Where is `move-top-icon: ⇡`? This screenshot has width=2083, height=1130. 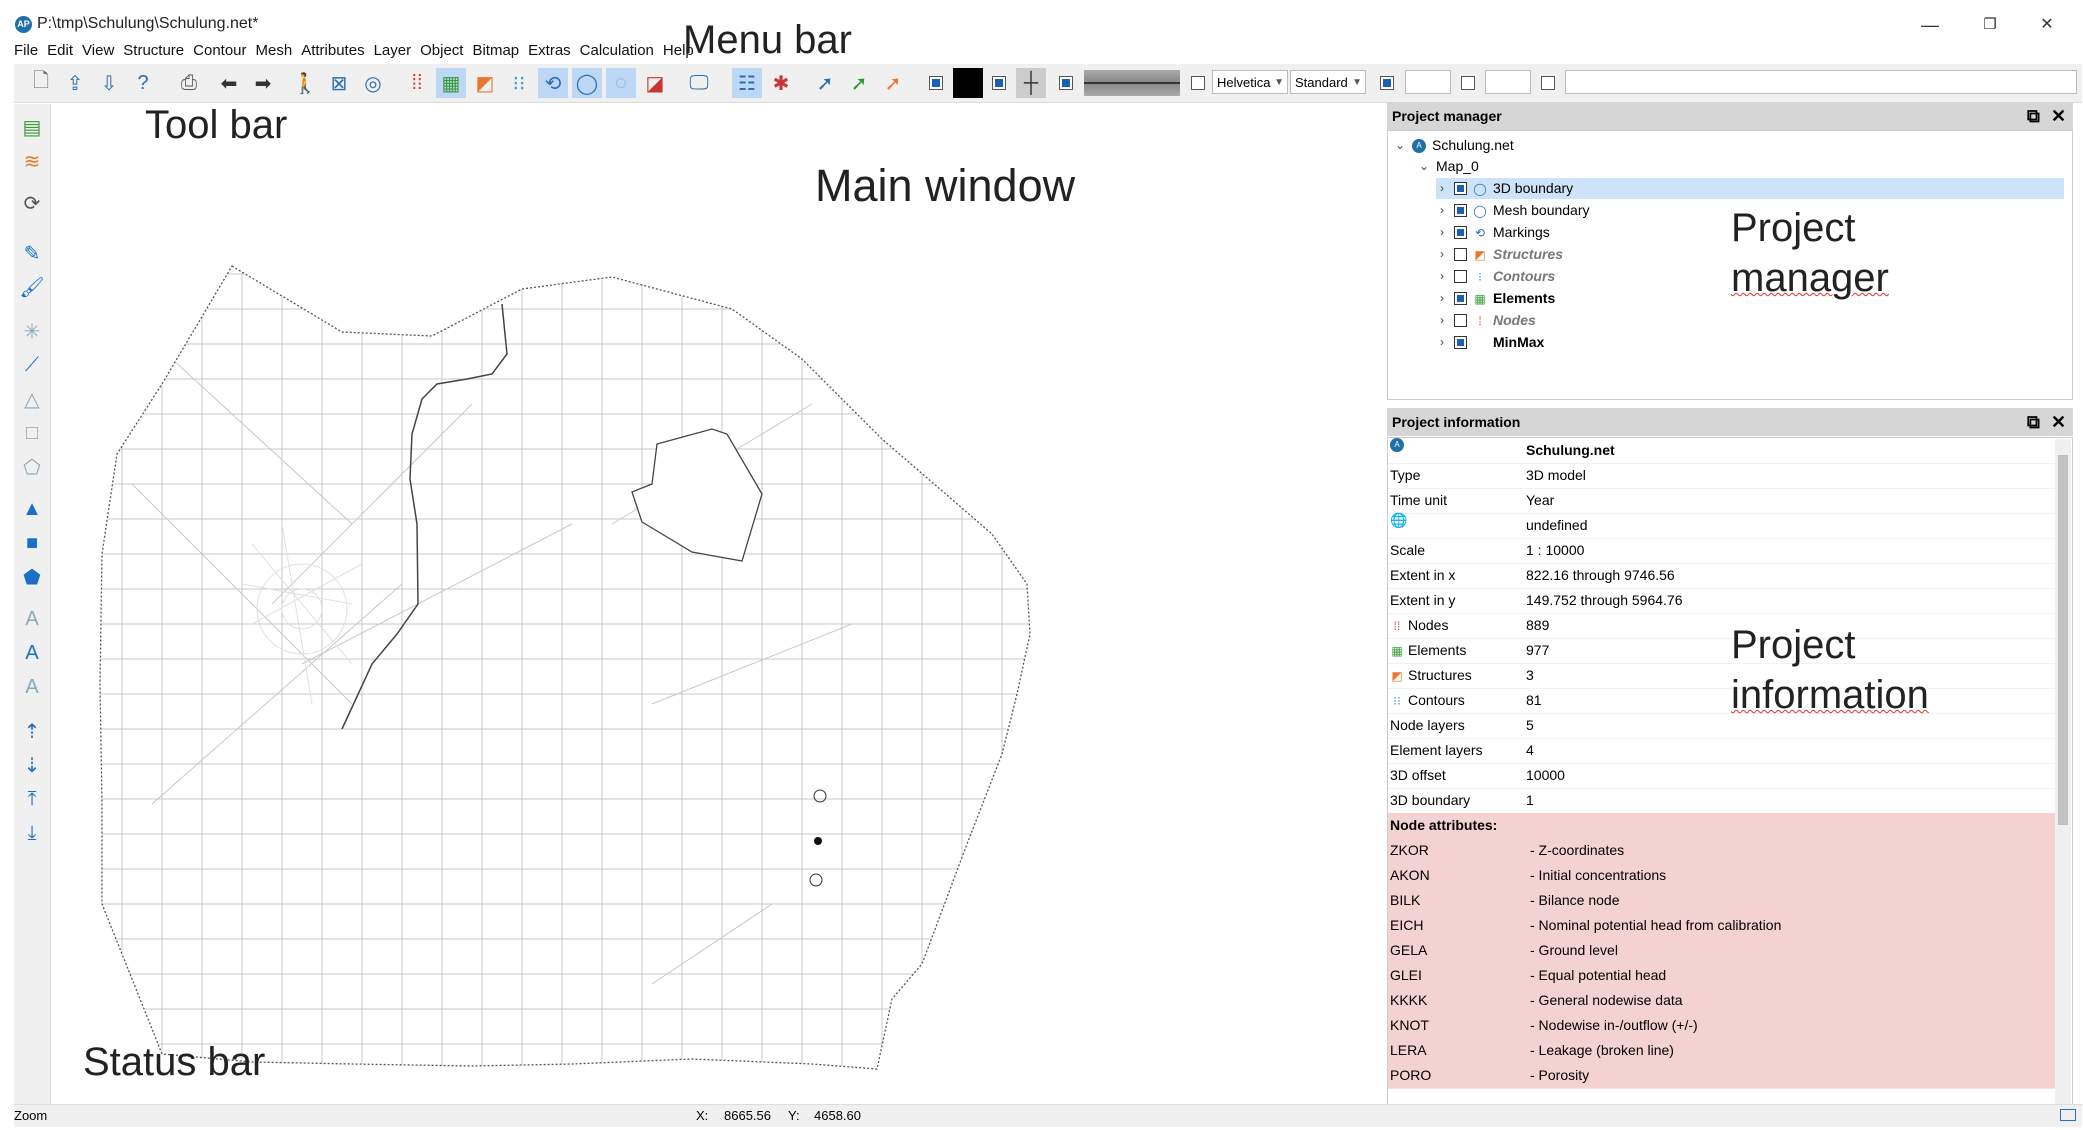 move-top-icon: ⇡ is located at coordinates (32, 731).